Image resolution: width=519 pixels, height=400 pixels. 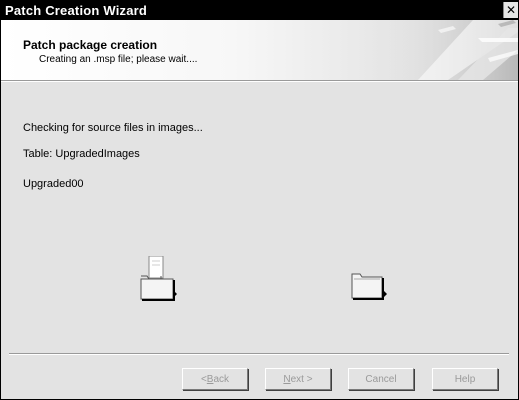 What do you see at coordinates (287, 379) in the screenshot?
I see `next-button-accelerator: N` at bounding box center [287, 379].